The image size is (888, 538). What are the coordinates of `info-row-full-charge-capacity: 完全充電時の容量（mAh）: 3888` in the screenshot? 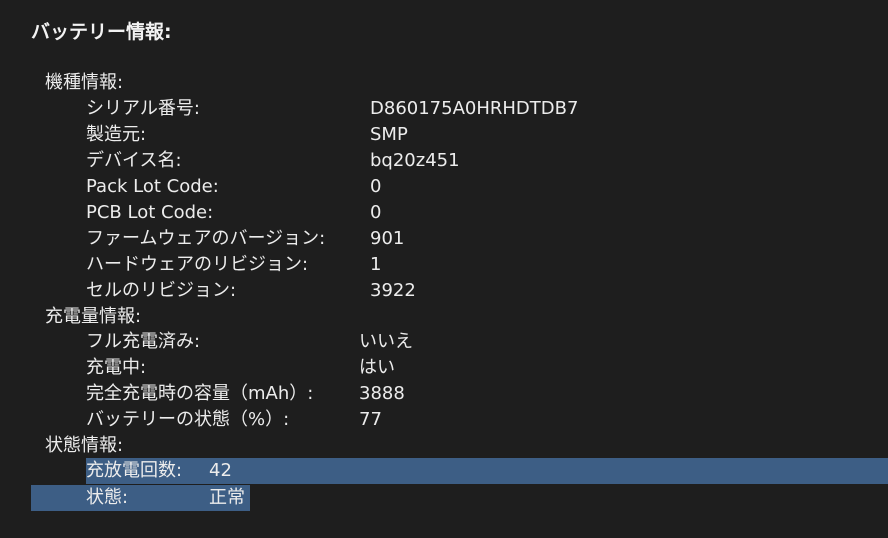 It's located at (444, 394).